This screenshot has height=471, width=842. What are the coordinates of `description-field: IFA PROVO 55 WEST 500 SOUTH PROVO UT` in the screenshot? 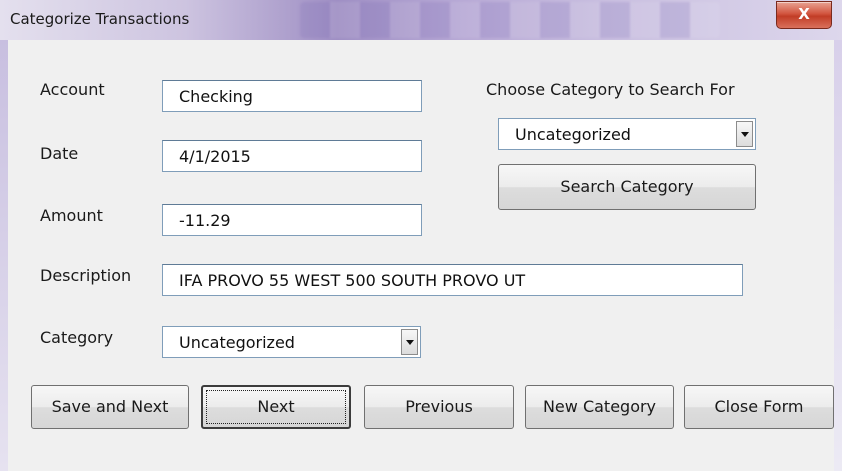 It's located at (452, 280).